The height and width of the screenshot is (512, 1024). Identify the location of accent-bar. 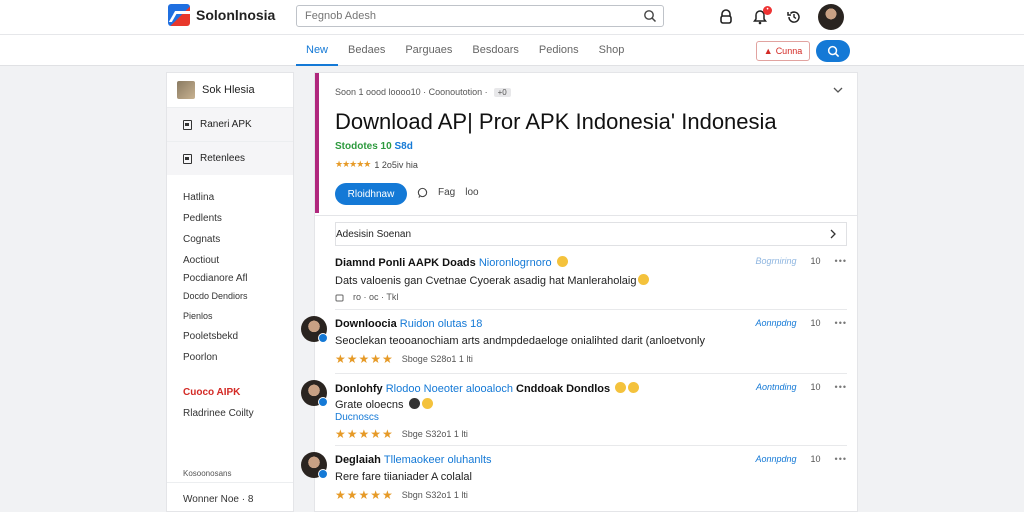
(317, 143).